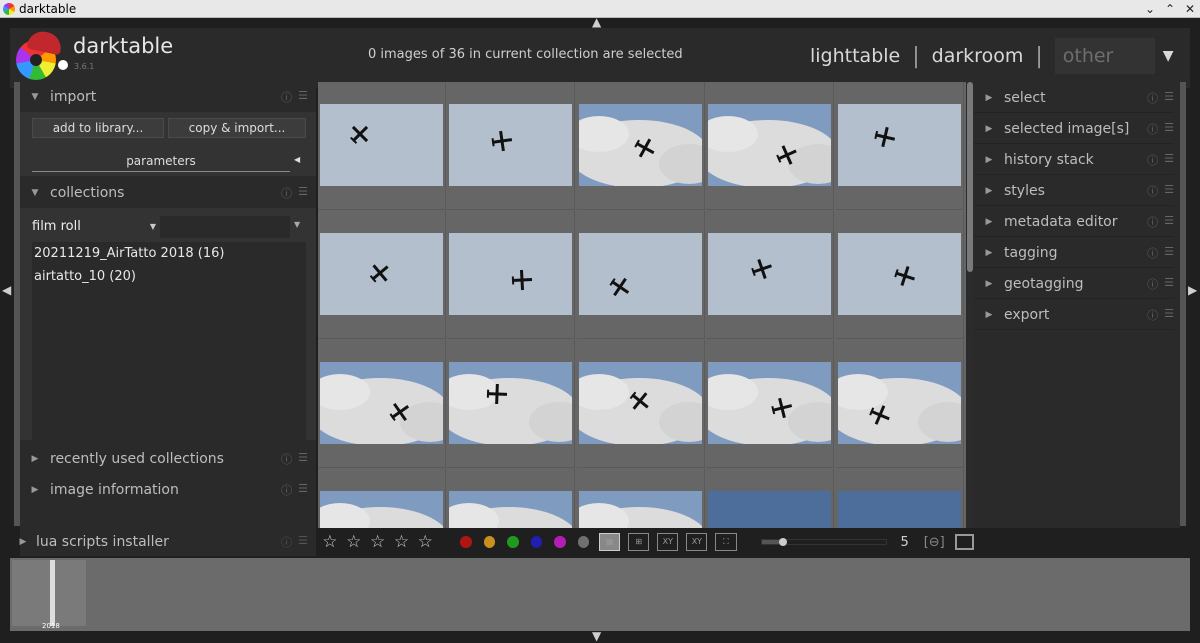  Describe the element at coordinates (1104, 56) in the screenshot. I see `view-other: other` at that location.